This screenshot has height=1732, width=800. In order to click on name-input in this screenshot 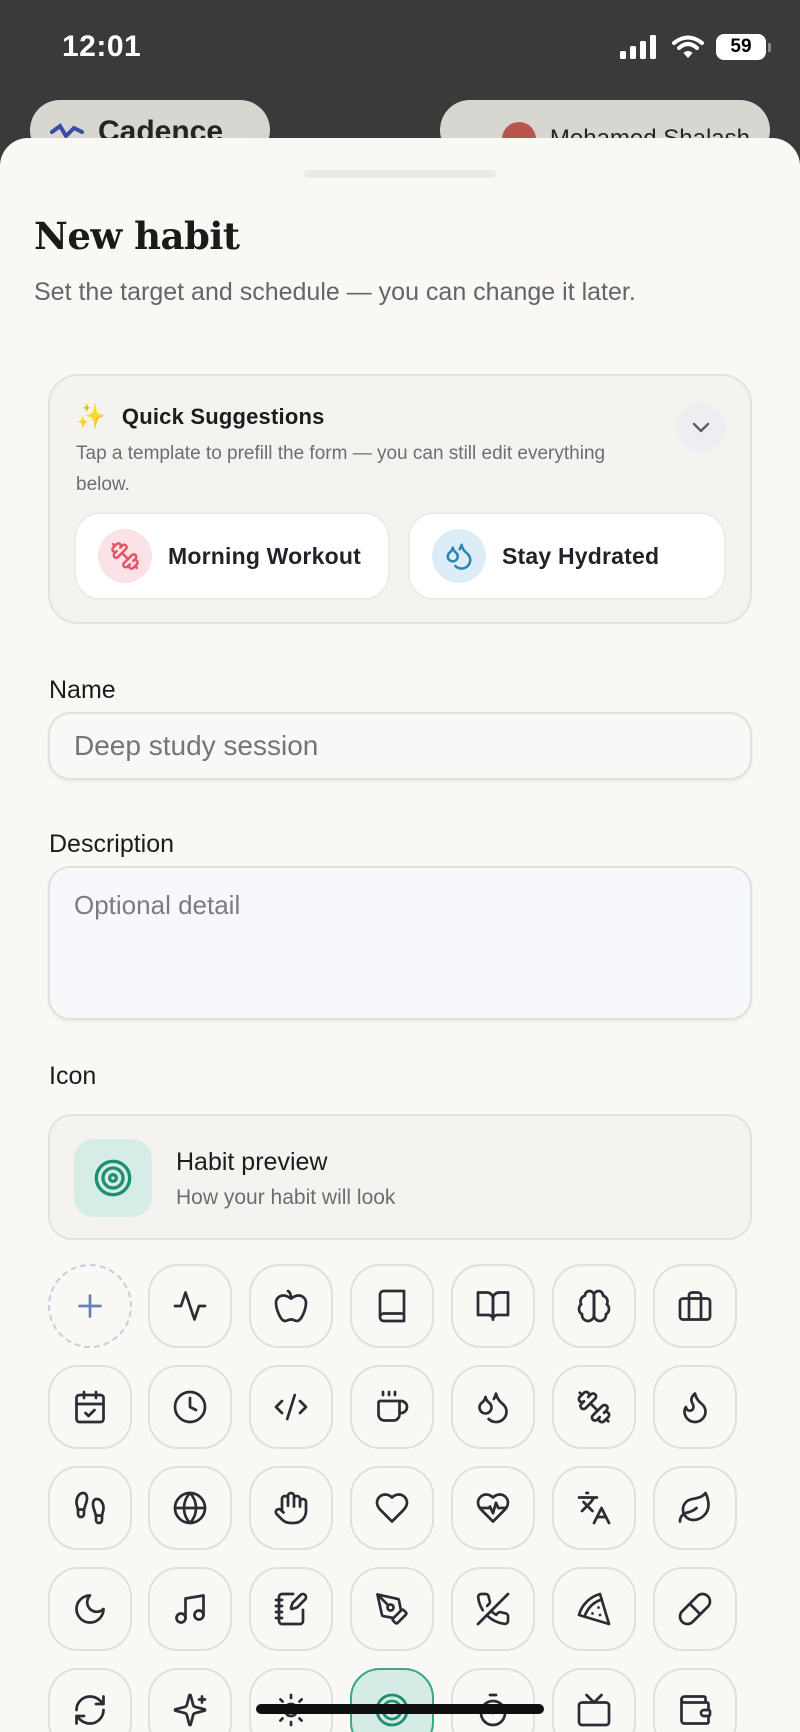, I will do `click(400, 746)`.